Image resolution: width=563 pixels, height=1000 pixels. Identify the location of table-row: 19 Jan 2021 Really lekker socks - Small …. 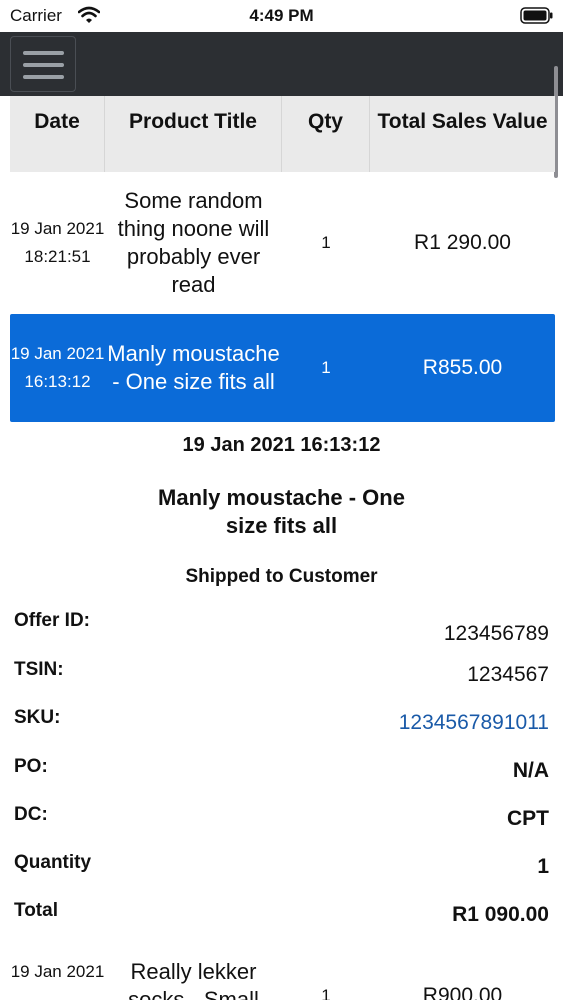
(282, 979).